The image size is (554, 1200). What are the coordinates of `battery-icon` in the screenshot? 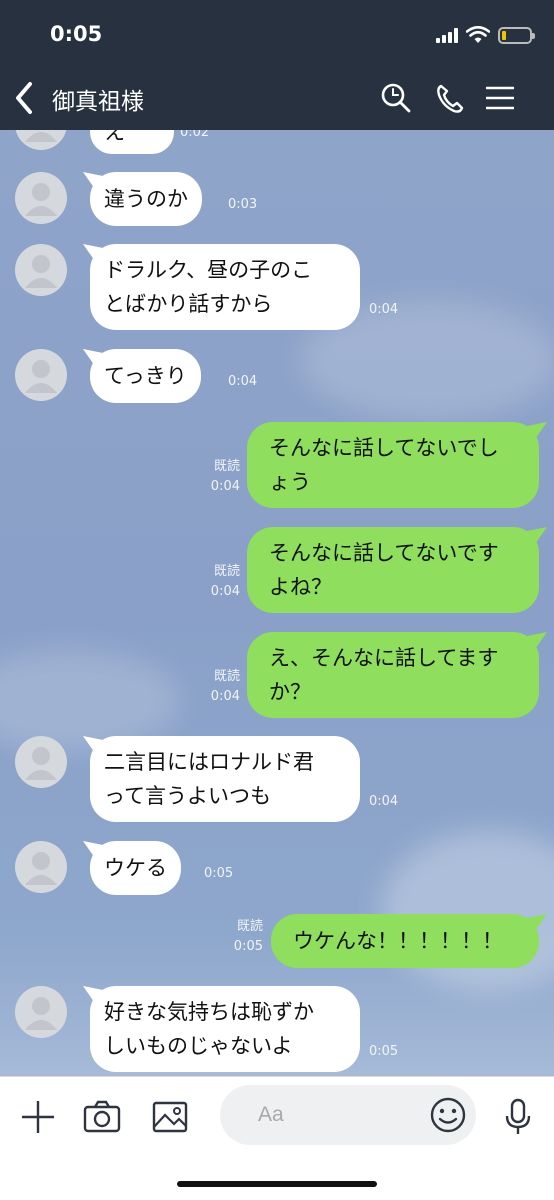 It's located at (516, 35).